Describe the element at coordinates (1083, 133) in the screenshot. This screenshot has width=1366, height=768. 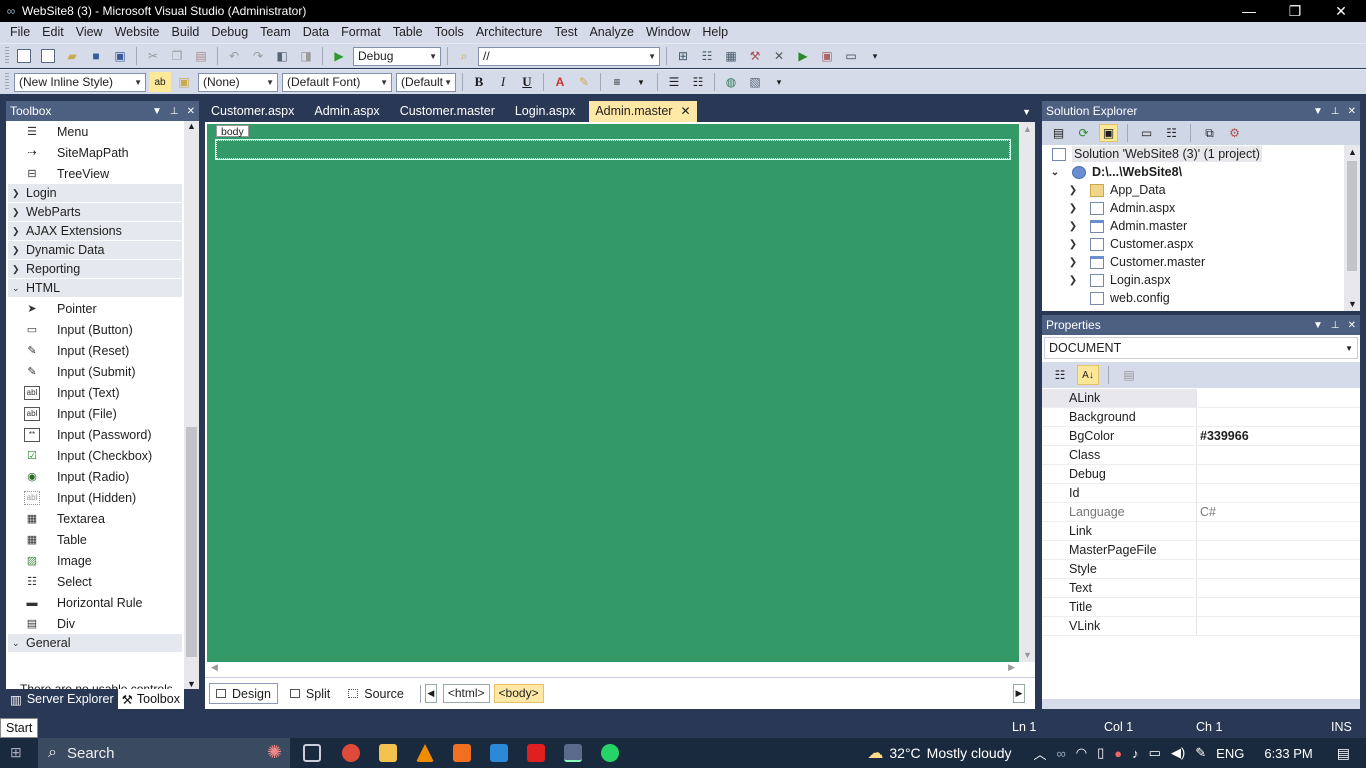
I see `refresh-icon: ⟳` at that location.